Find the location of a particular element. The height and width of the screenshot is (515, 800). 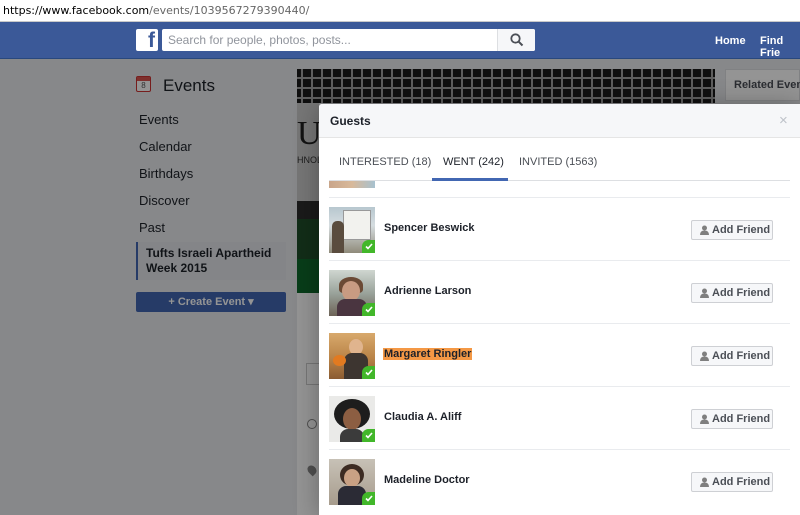

guest-row: Madeline Doctor Add Friend is located at coordinates (559, 480).